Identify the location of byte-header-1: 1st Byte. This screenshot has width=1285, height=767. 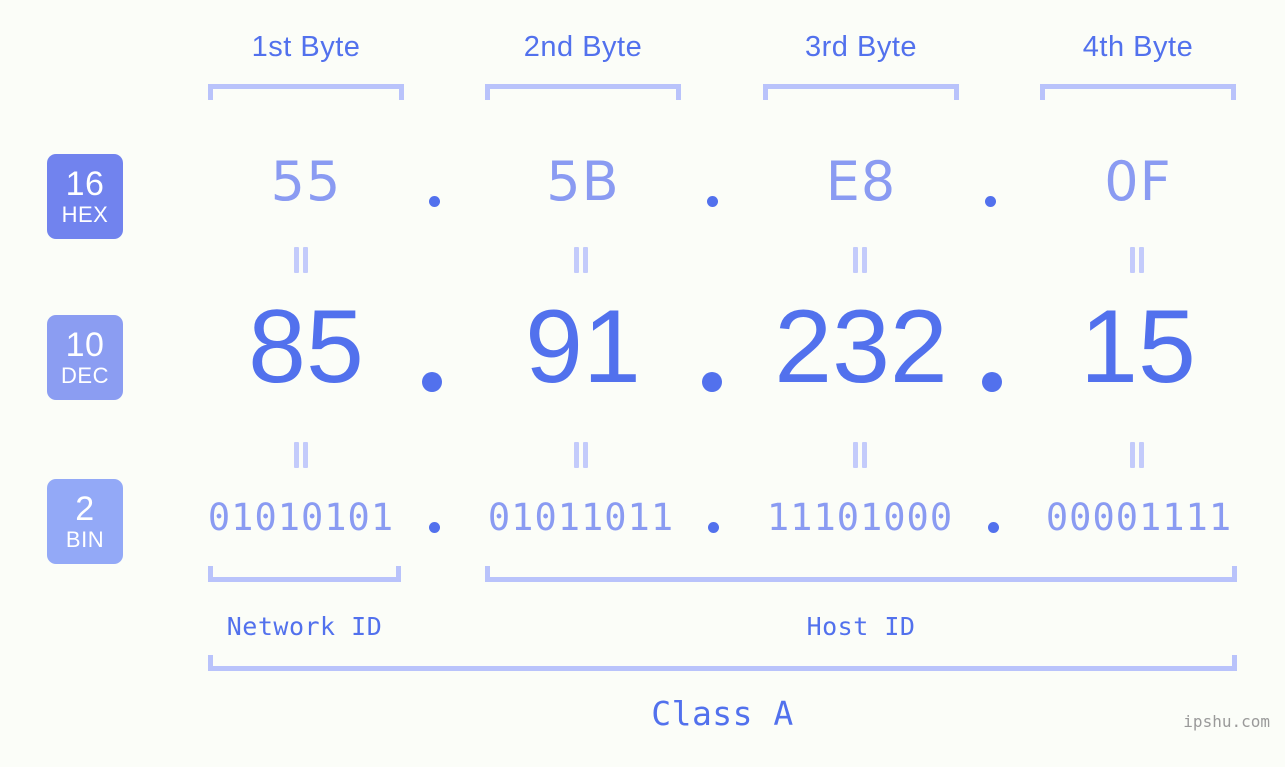
(306, 47).